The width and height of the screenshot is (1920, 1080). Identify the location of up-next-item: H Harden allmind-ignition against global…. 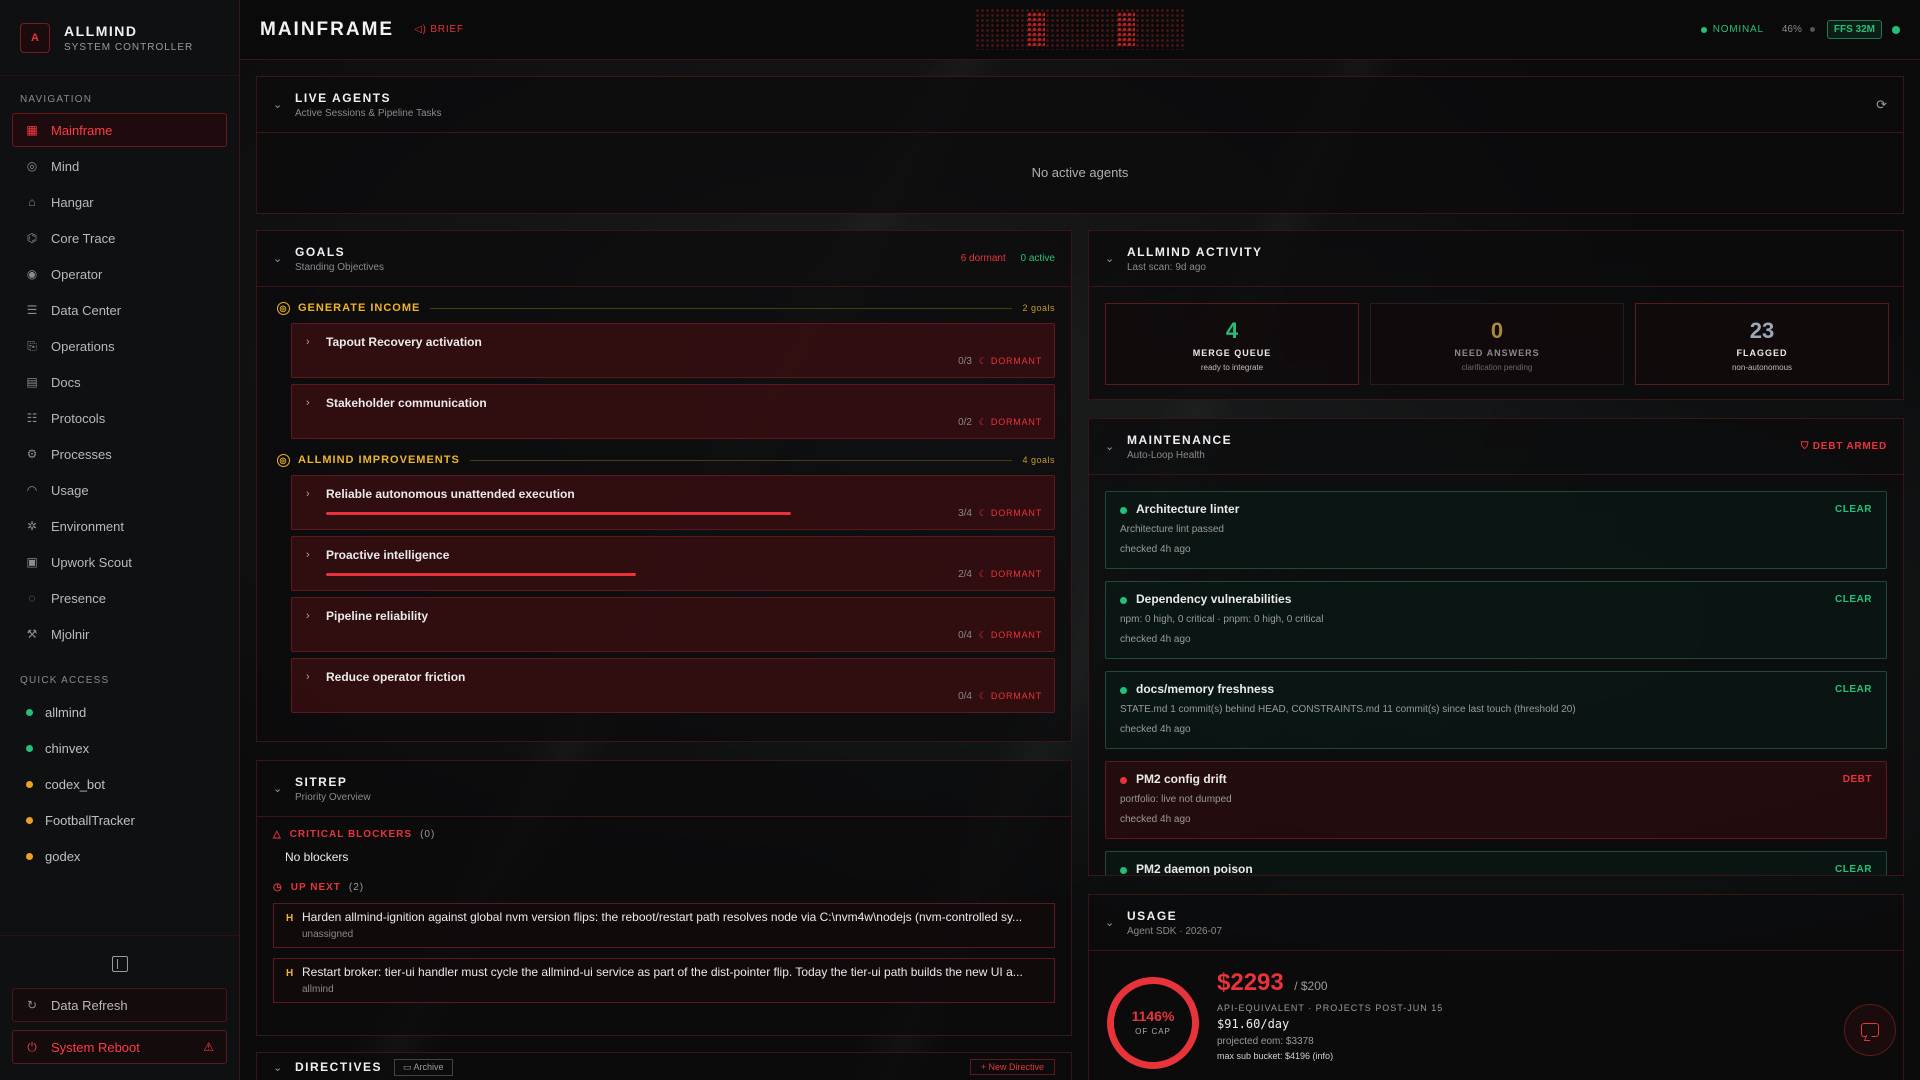
(664, 925).